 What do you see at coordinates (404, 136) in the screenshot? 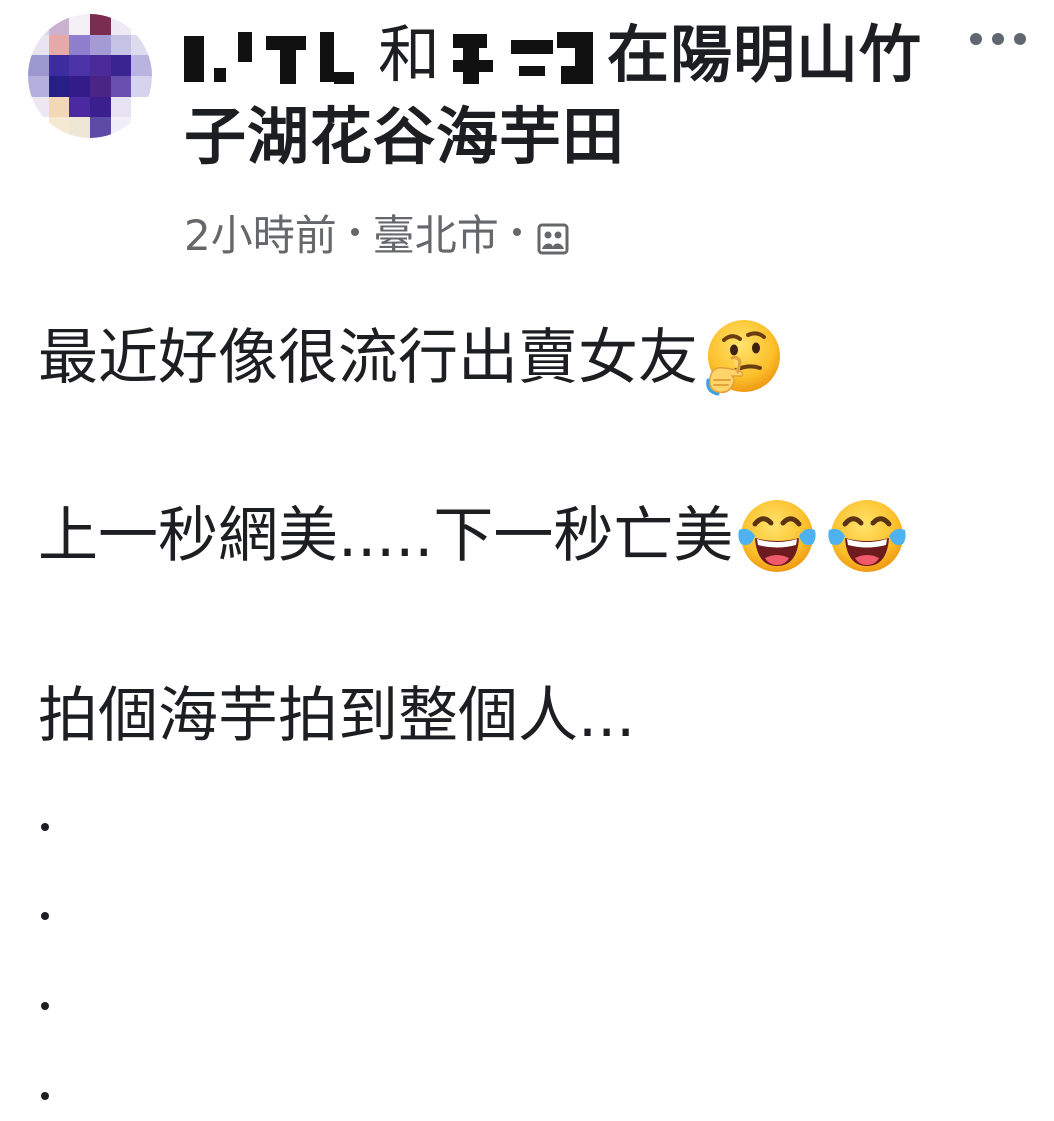
I see `title-location-line2: 子湖花谷海芋田` at bounding box center [404, 136].